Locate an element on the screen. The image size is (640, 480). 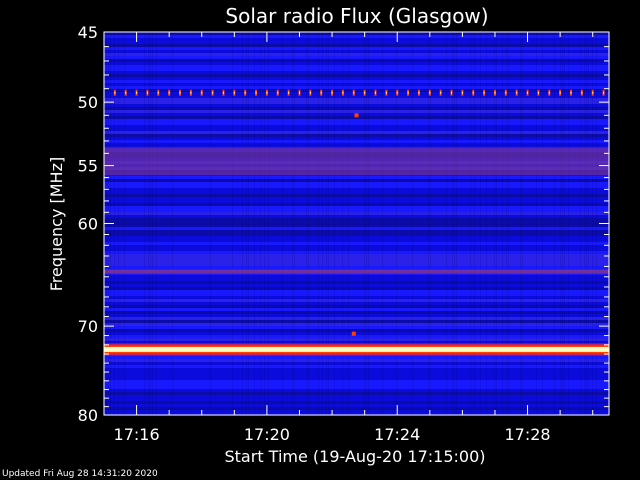
x-axis-label: Start Time (19-Aug-20 17:15:00) is located at coordinates (355, 456).